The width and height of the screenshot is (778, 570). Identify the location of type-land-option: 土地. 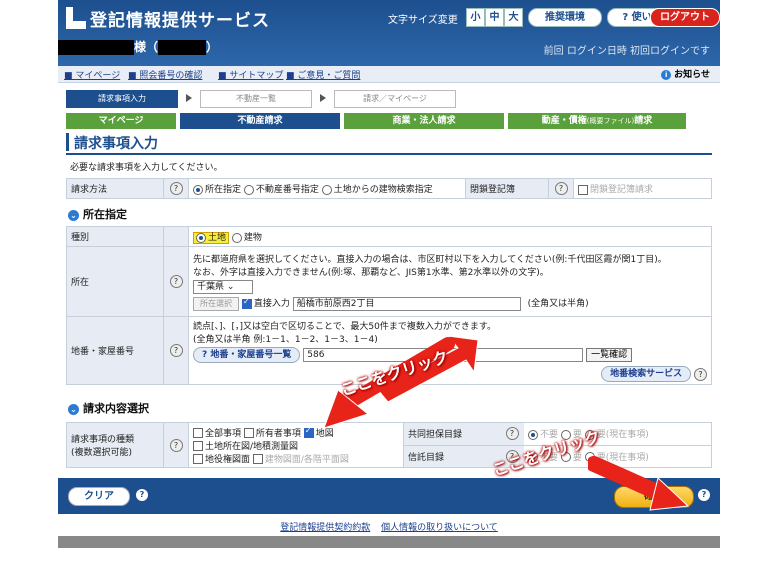
(211, 238).